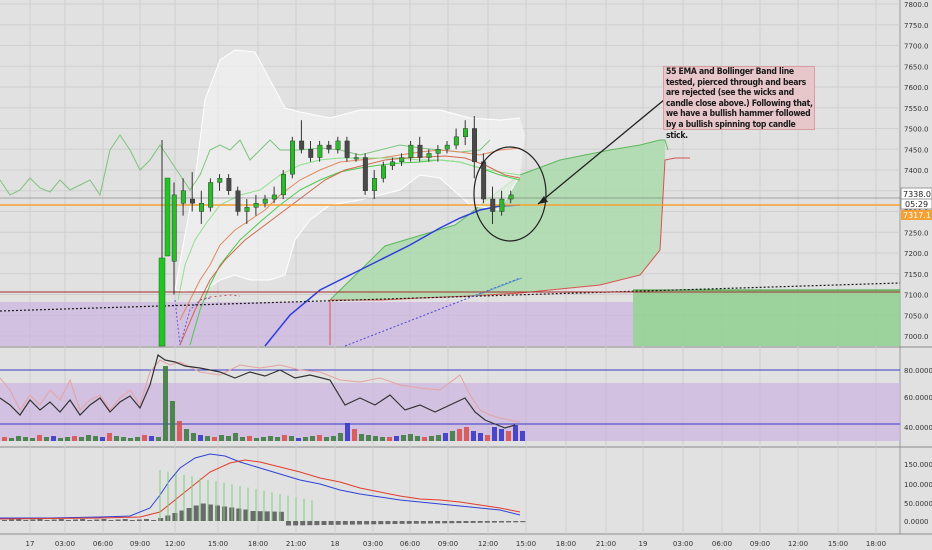  I want to click on macd-tick-label: 0.0000, so click(916, 522).